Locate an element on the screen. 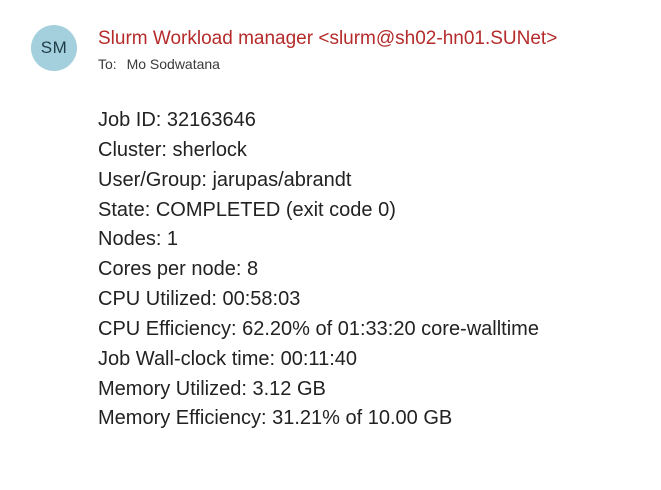 The width and height of the screenshot is (661, 490). avatar-initials: SM is located at coordinates (54, 47).